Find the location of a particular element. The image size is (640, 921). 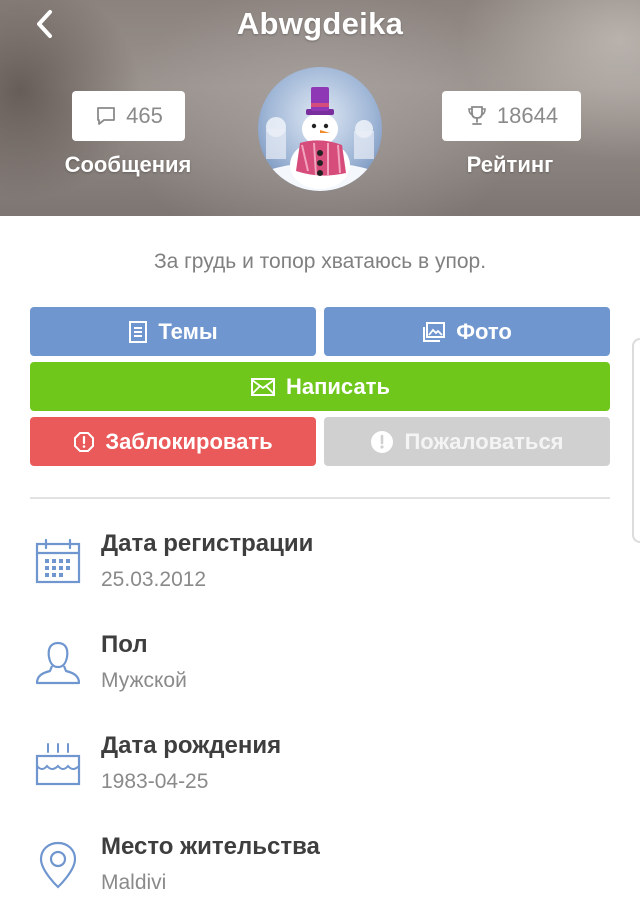

profile-username: Abwgdeika is located at coordinates (320, 23).